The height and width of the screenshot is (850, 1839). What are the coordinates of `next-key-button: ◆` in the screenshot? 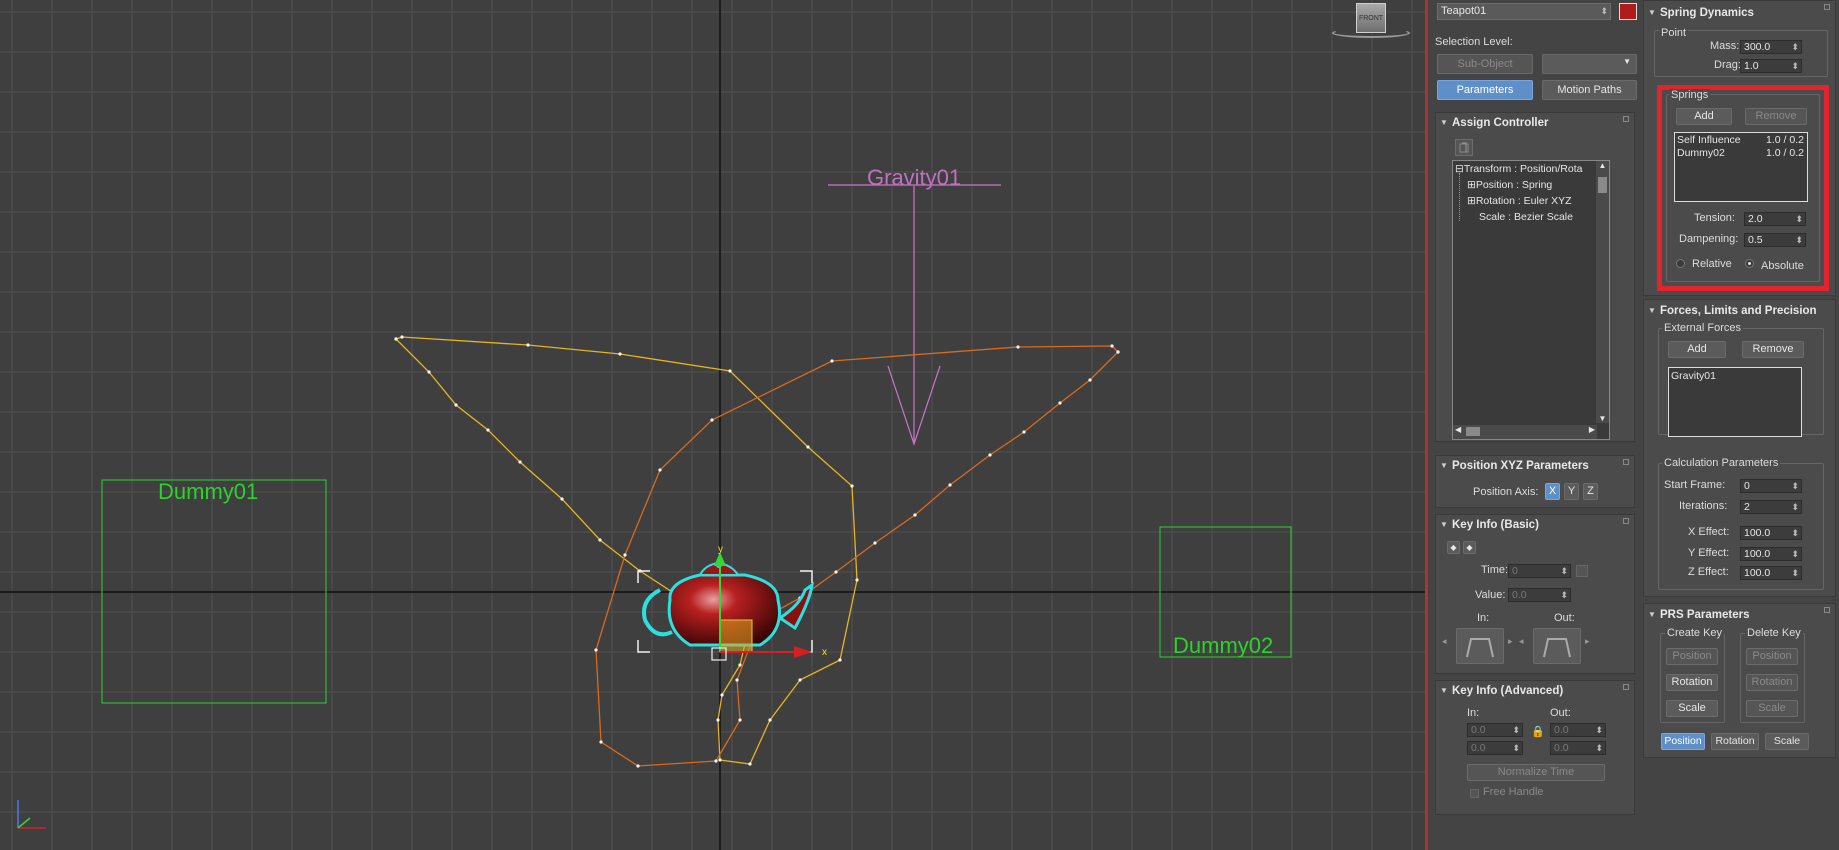 It's located at (1469, 547).